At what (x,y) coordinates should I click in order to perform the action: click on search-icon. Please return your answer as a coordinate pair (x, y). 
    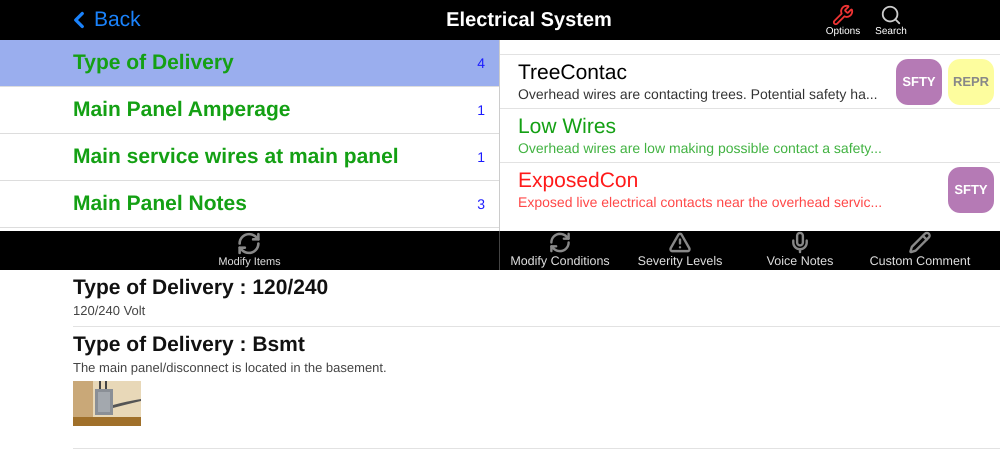
    Looking at the image, I should click on (891, 15).